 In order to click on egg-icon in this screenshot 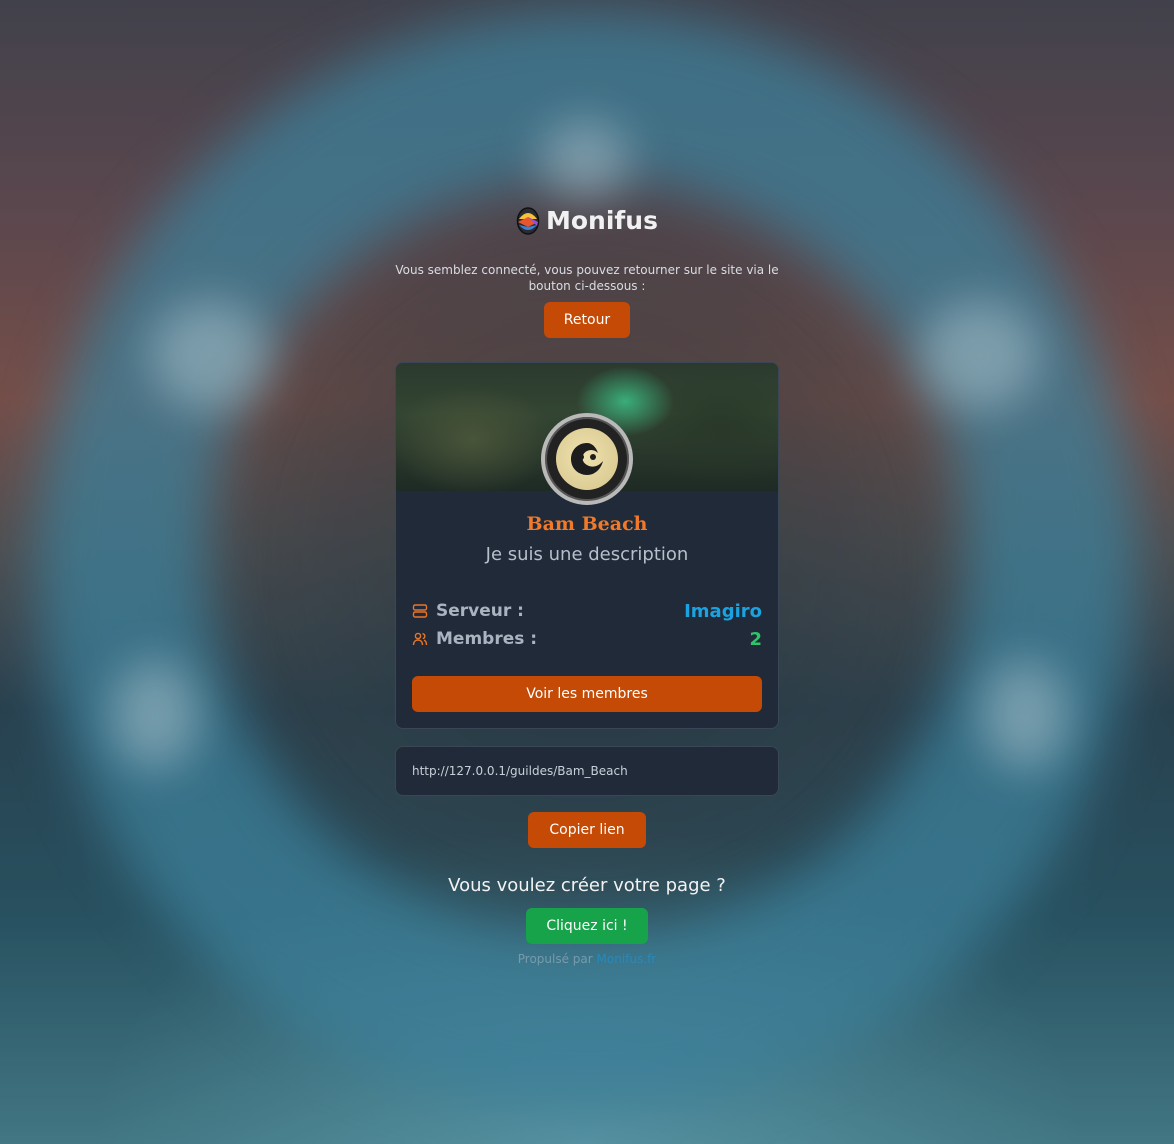, I will do `click(528, 221)`.